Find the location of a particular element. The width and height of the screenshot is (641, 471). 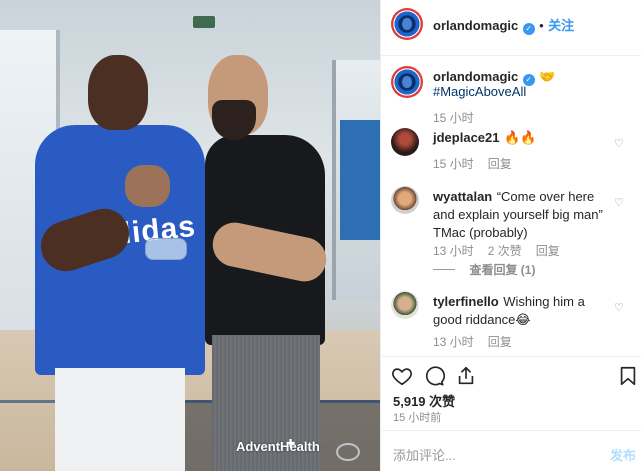

caption-hashtag: #MagicAboveAll is located at coordinates (479, 91).